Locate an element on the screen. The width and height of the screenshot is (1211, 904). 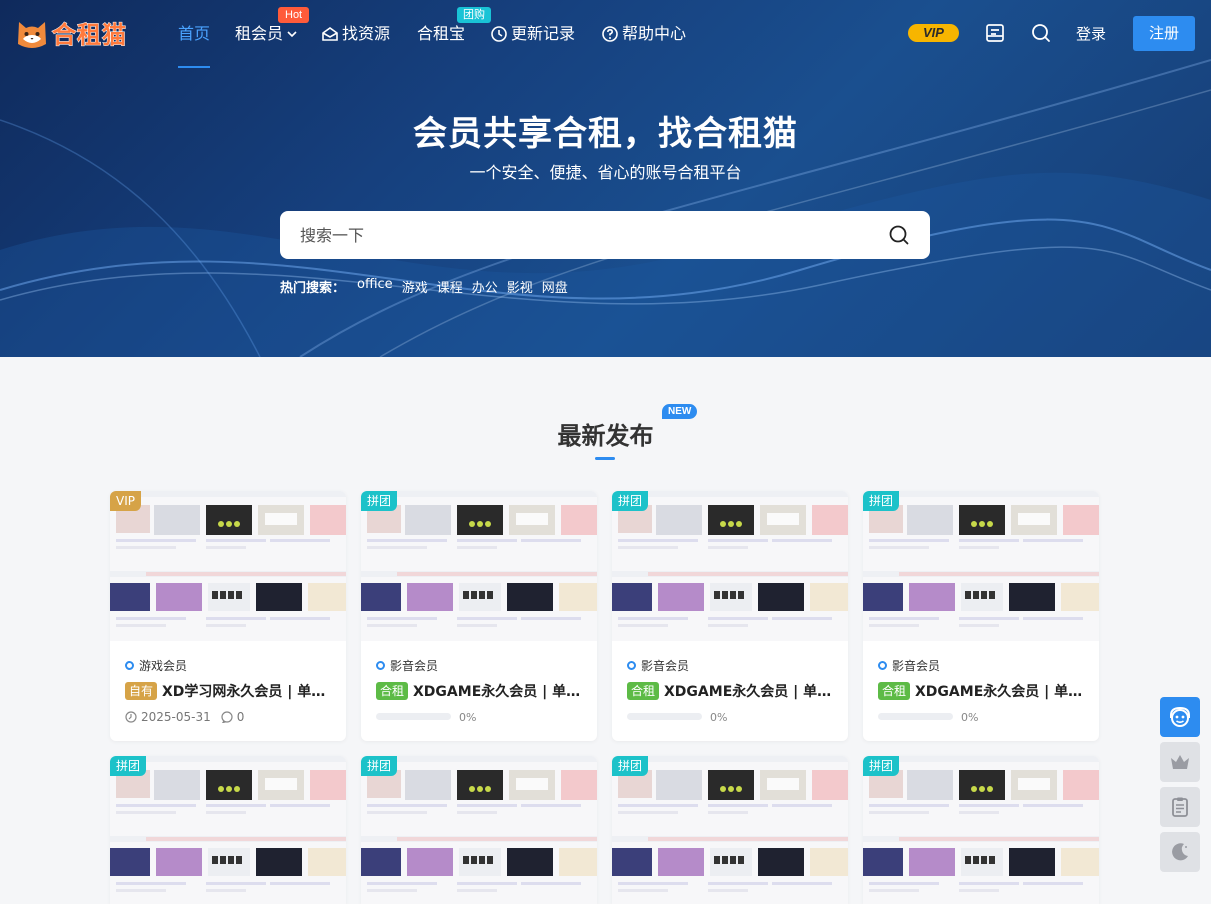
clipboard-button is located at coordinates (1180, 807).